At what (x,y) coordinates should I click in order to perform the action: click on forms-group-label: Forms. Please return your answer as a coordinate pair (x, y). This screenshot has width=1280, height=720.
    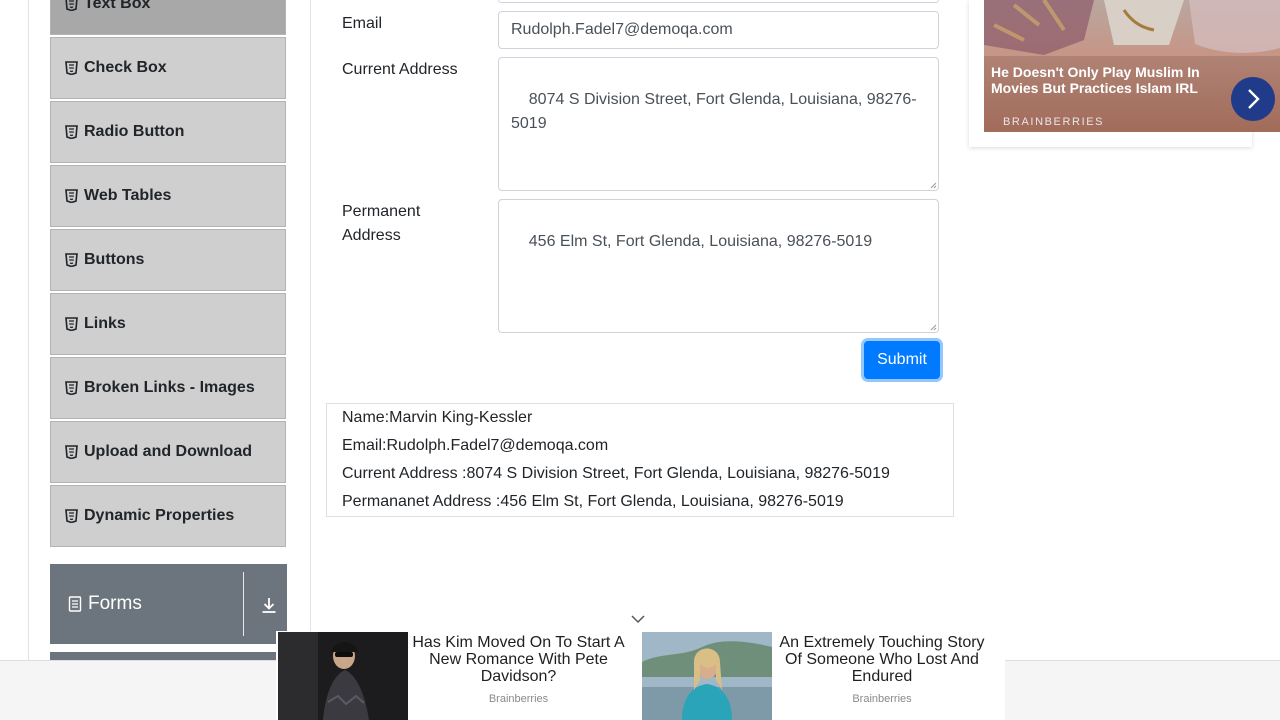
    Looking at the image, I should click on (115, 603).